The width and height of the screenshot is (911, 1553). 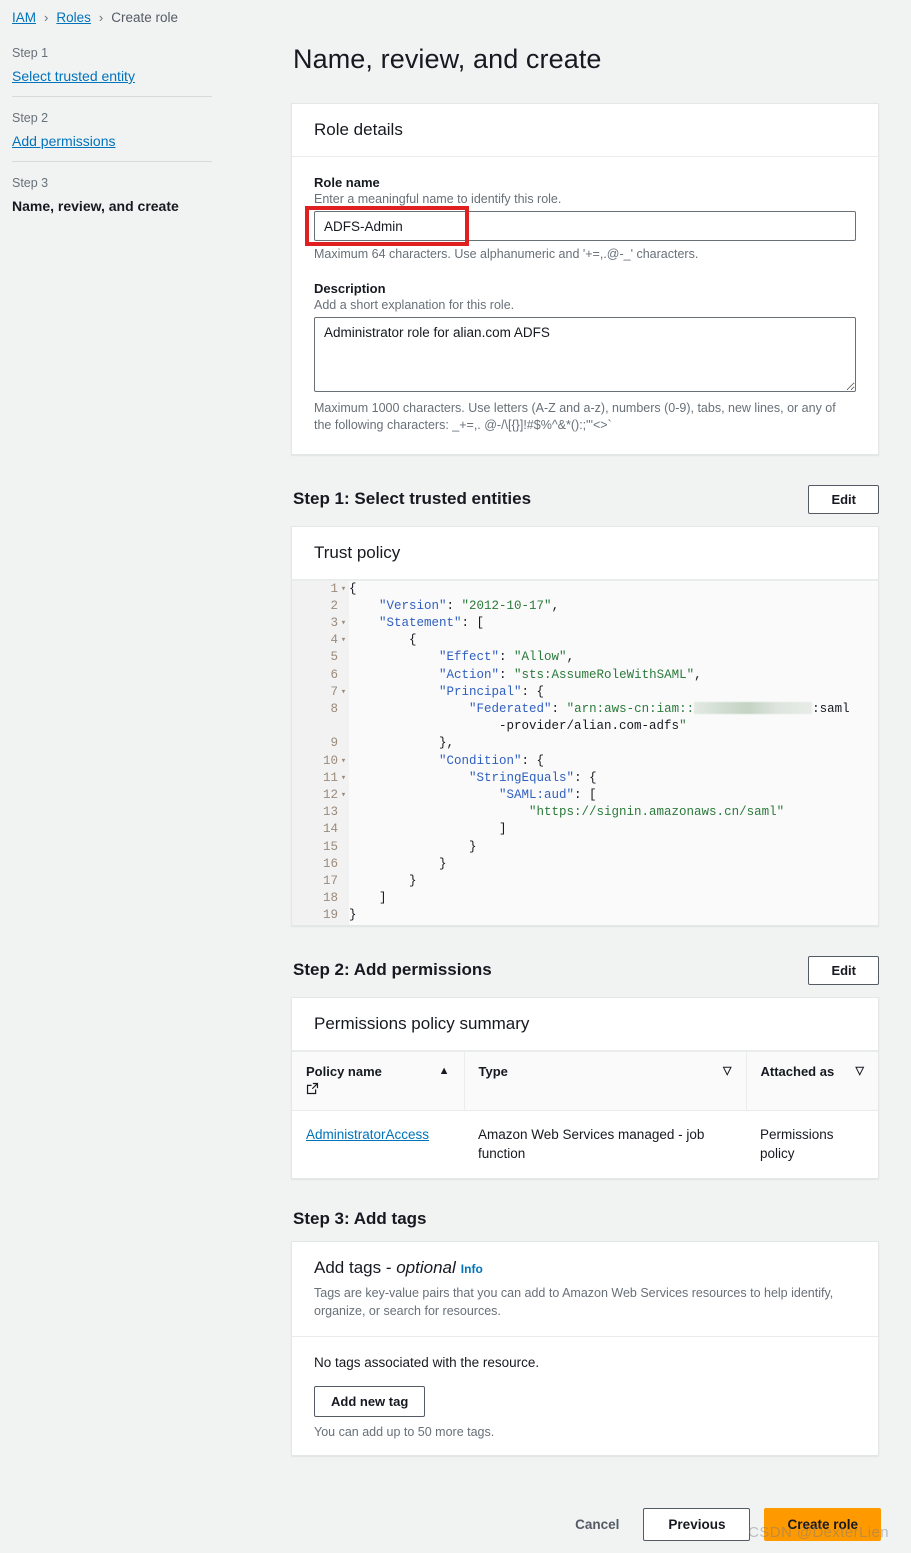 I want to click on add-new-tag-button: Add new tag, so click(x=370, y=1402).